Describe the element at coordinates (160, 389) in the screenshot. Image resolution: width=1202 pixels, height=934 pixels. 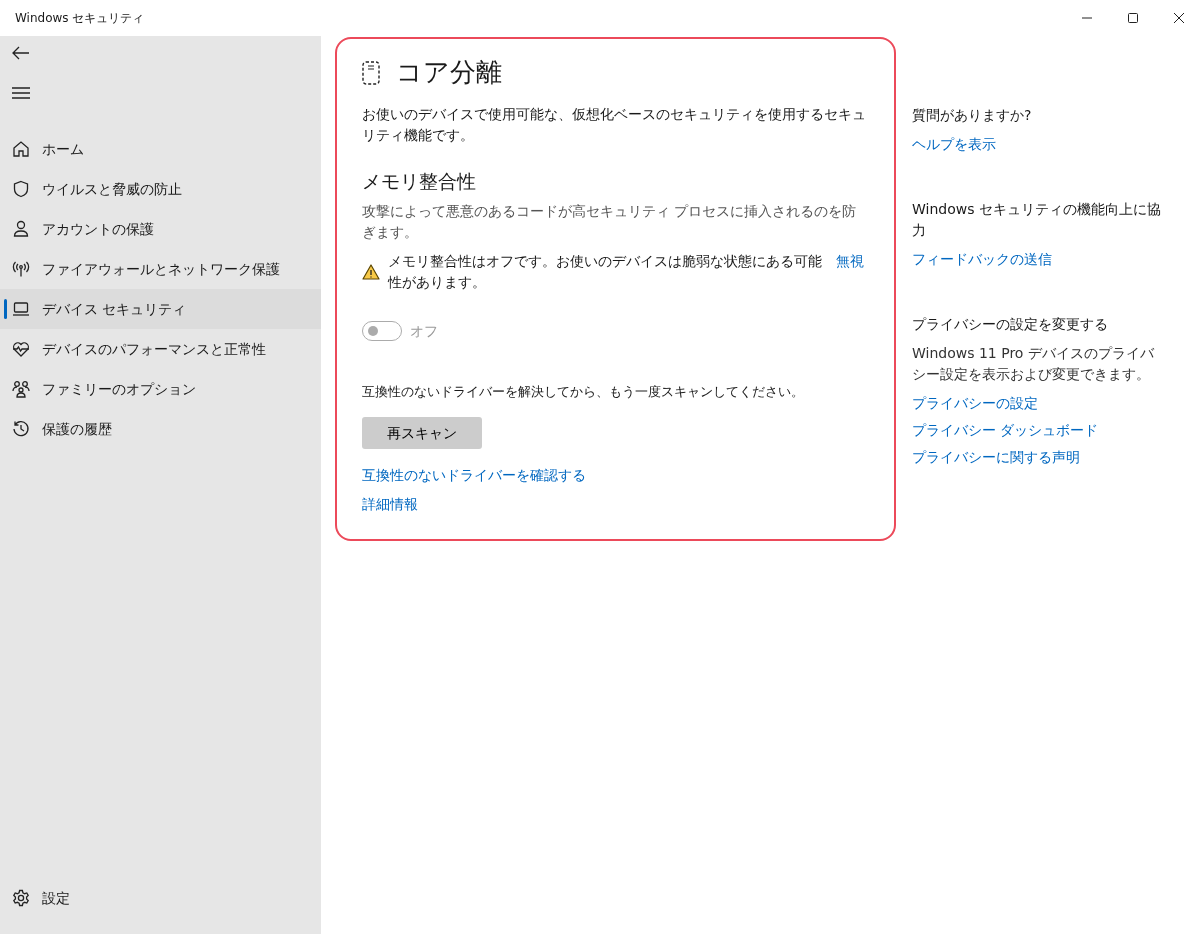
I see `sidebar-item: ファミリーのオプション` at that location.